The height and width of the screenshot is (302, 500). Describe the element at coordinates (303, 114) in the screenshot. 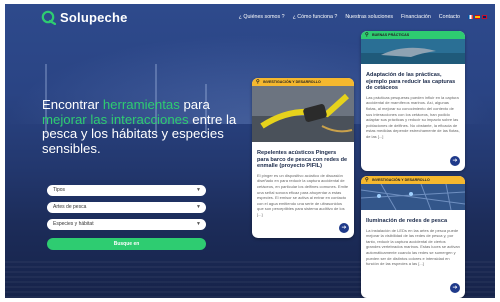

I see `pinger-device-image` at that location.